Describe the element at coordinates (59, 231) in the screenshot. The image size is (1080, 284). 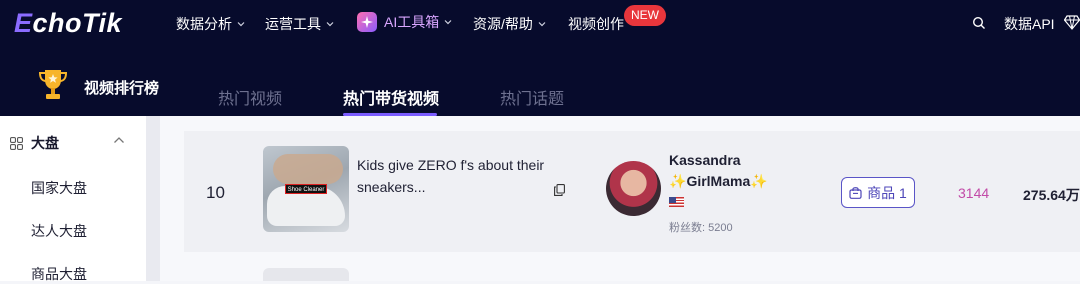
I see `sidebar-item-creators: 达人大盘` at that location.